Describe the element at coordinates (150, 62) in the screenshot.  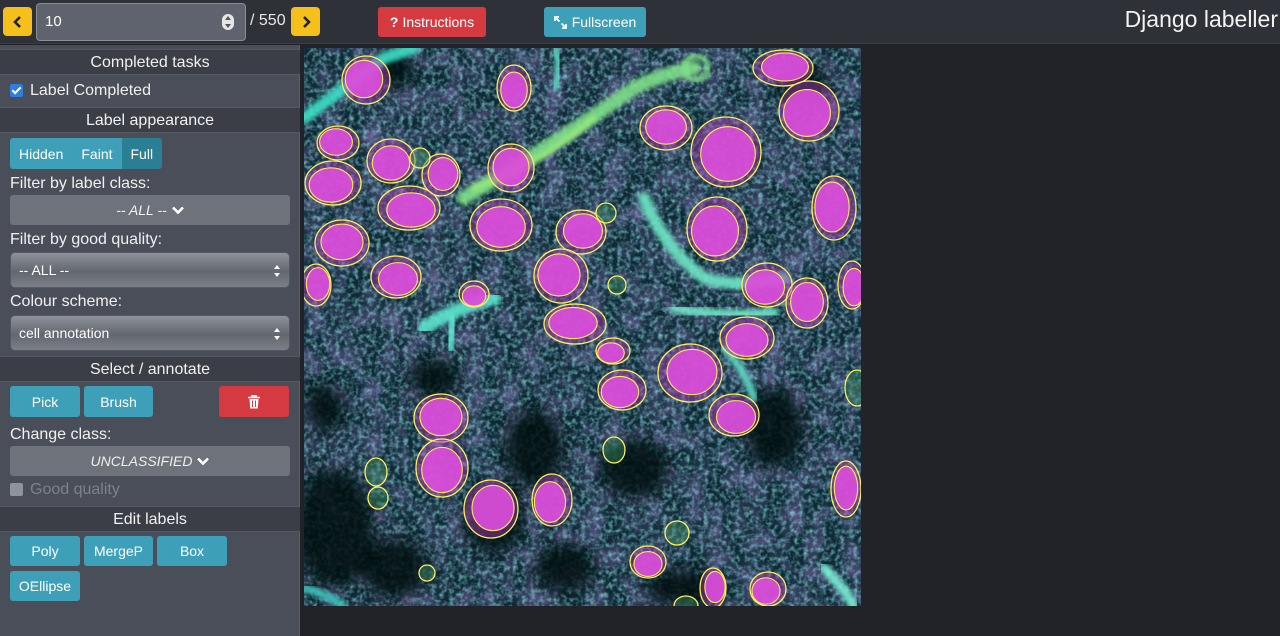
I see `completed-tasks-header: Completed tasks` at that location.